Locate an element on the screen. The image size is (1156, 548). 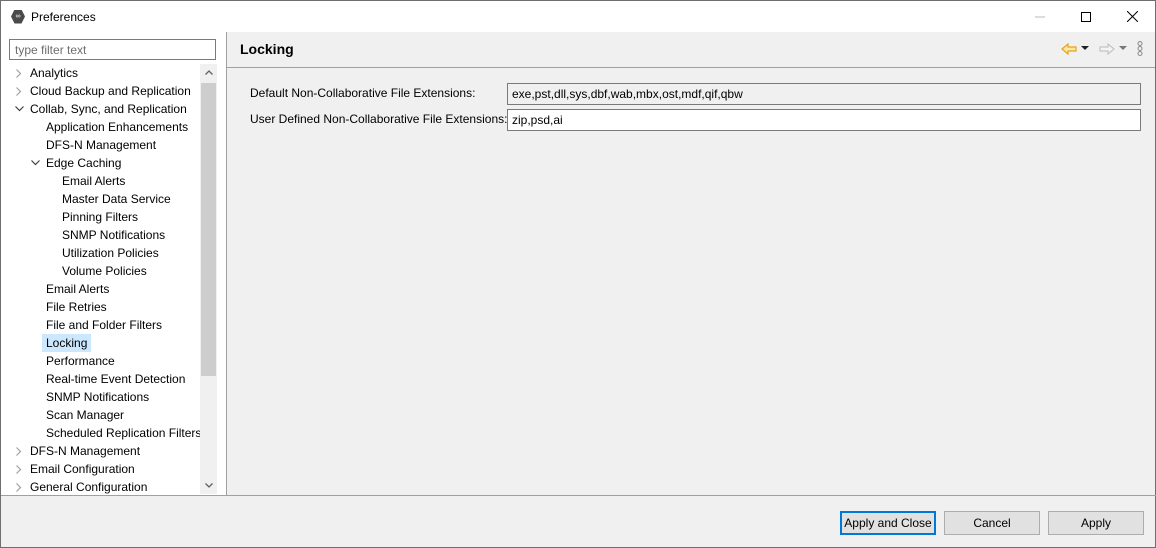
window-controls is located at coordinates (1086, 16).